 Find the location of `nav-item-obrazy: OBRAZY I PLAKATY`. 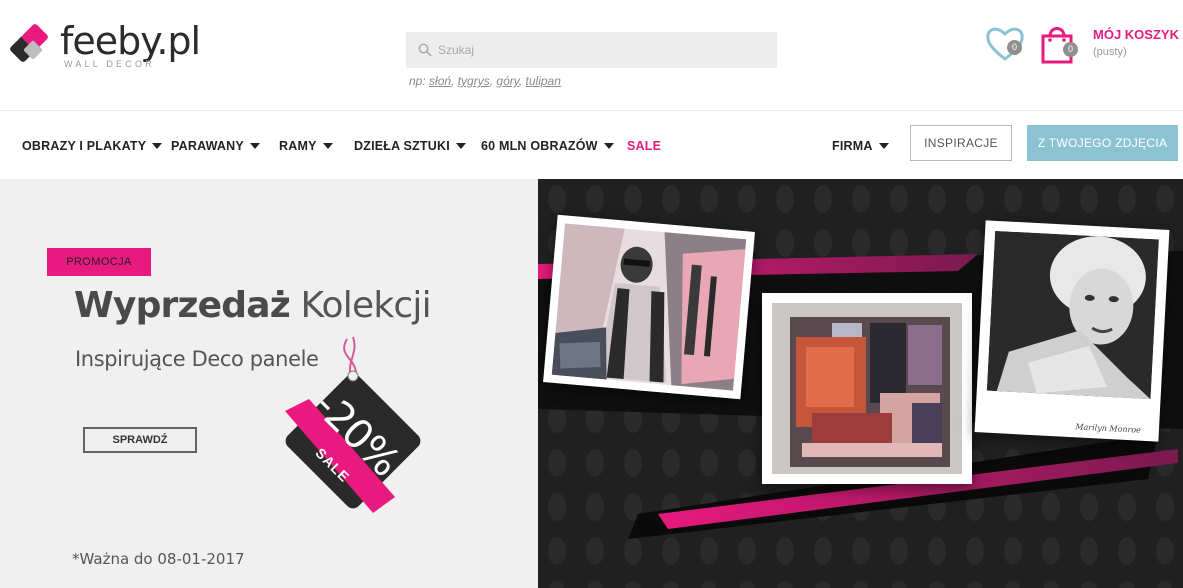

nav-item-obrazy: OBRAZY I PLAKATY is located at coordinates (92, 146).